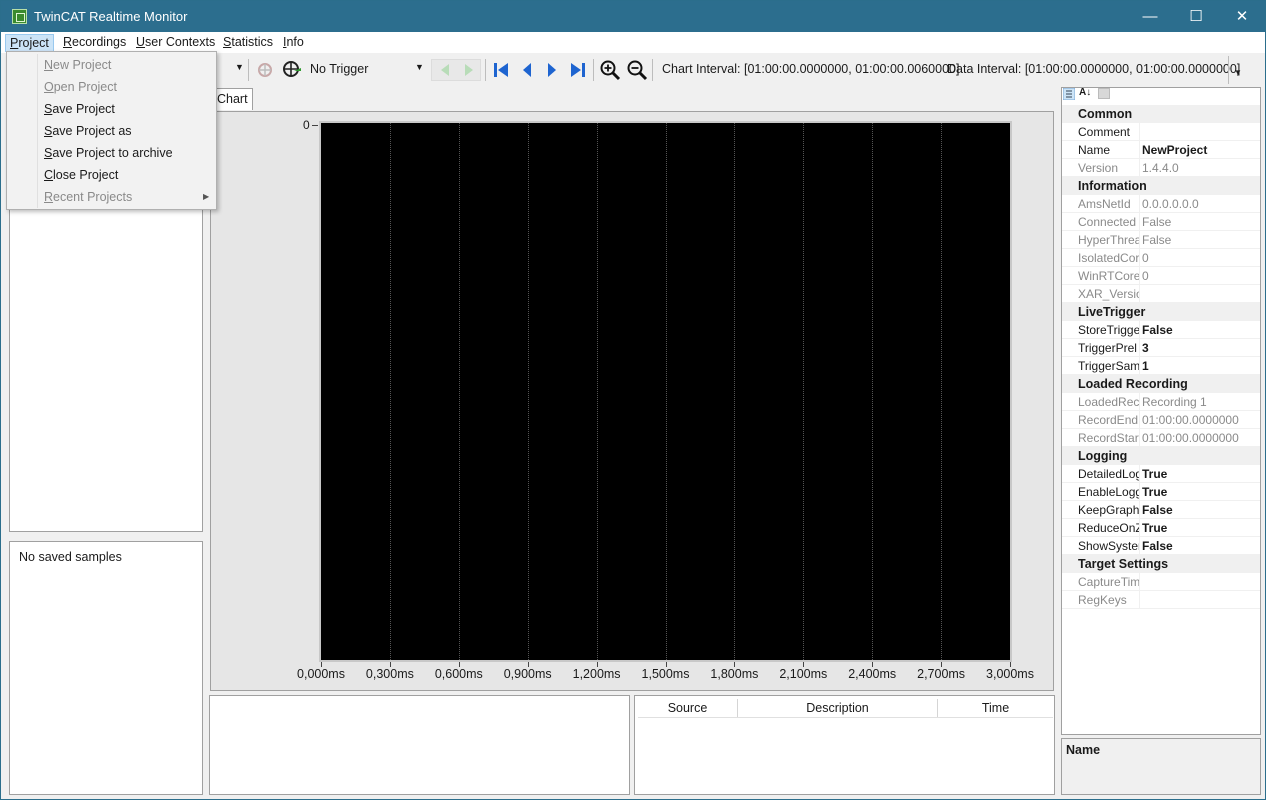 The width and height of the screenshot is (1266, 800). What do you see at coordinates (1145, 366) in the screenshot?
I see `property-value: 1` at bounding box center [1145, 366].